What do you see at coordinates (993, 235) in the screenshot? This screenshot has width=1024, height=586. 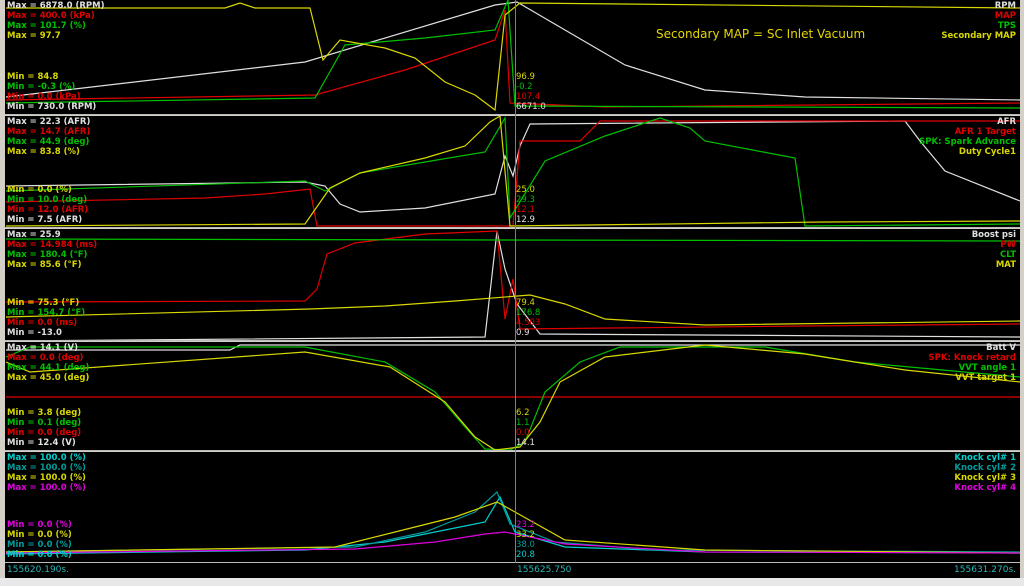 I see `channel-name: Boost psi` at bounding box center [993, 235].